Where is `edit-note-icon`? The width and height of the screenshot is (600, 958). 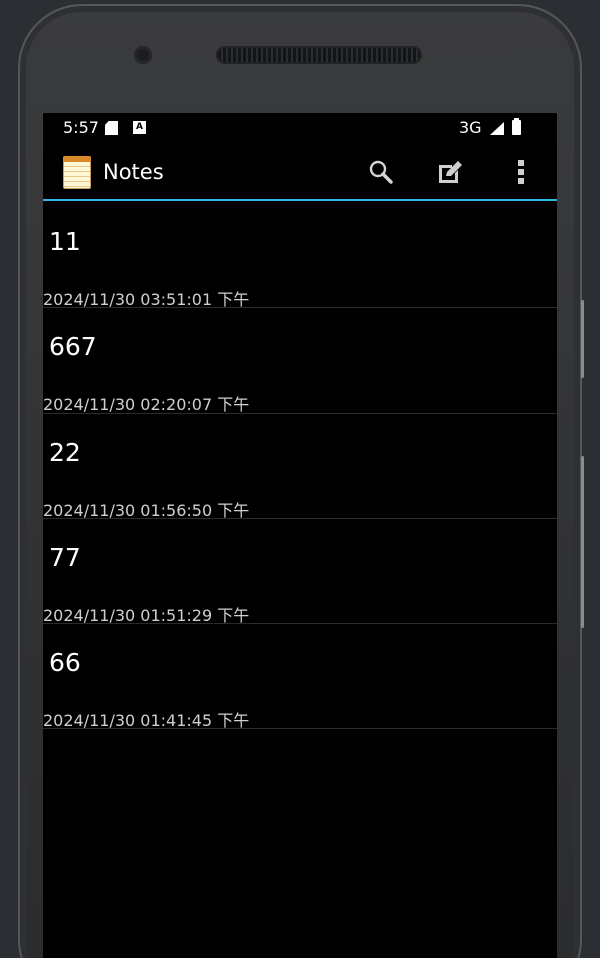 edit-note-icon is located at coordinates (450, 172).